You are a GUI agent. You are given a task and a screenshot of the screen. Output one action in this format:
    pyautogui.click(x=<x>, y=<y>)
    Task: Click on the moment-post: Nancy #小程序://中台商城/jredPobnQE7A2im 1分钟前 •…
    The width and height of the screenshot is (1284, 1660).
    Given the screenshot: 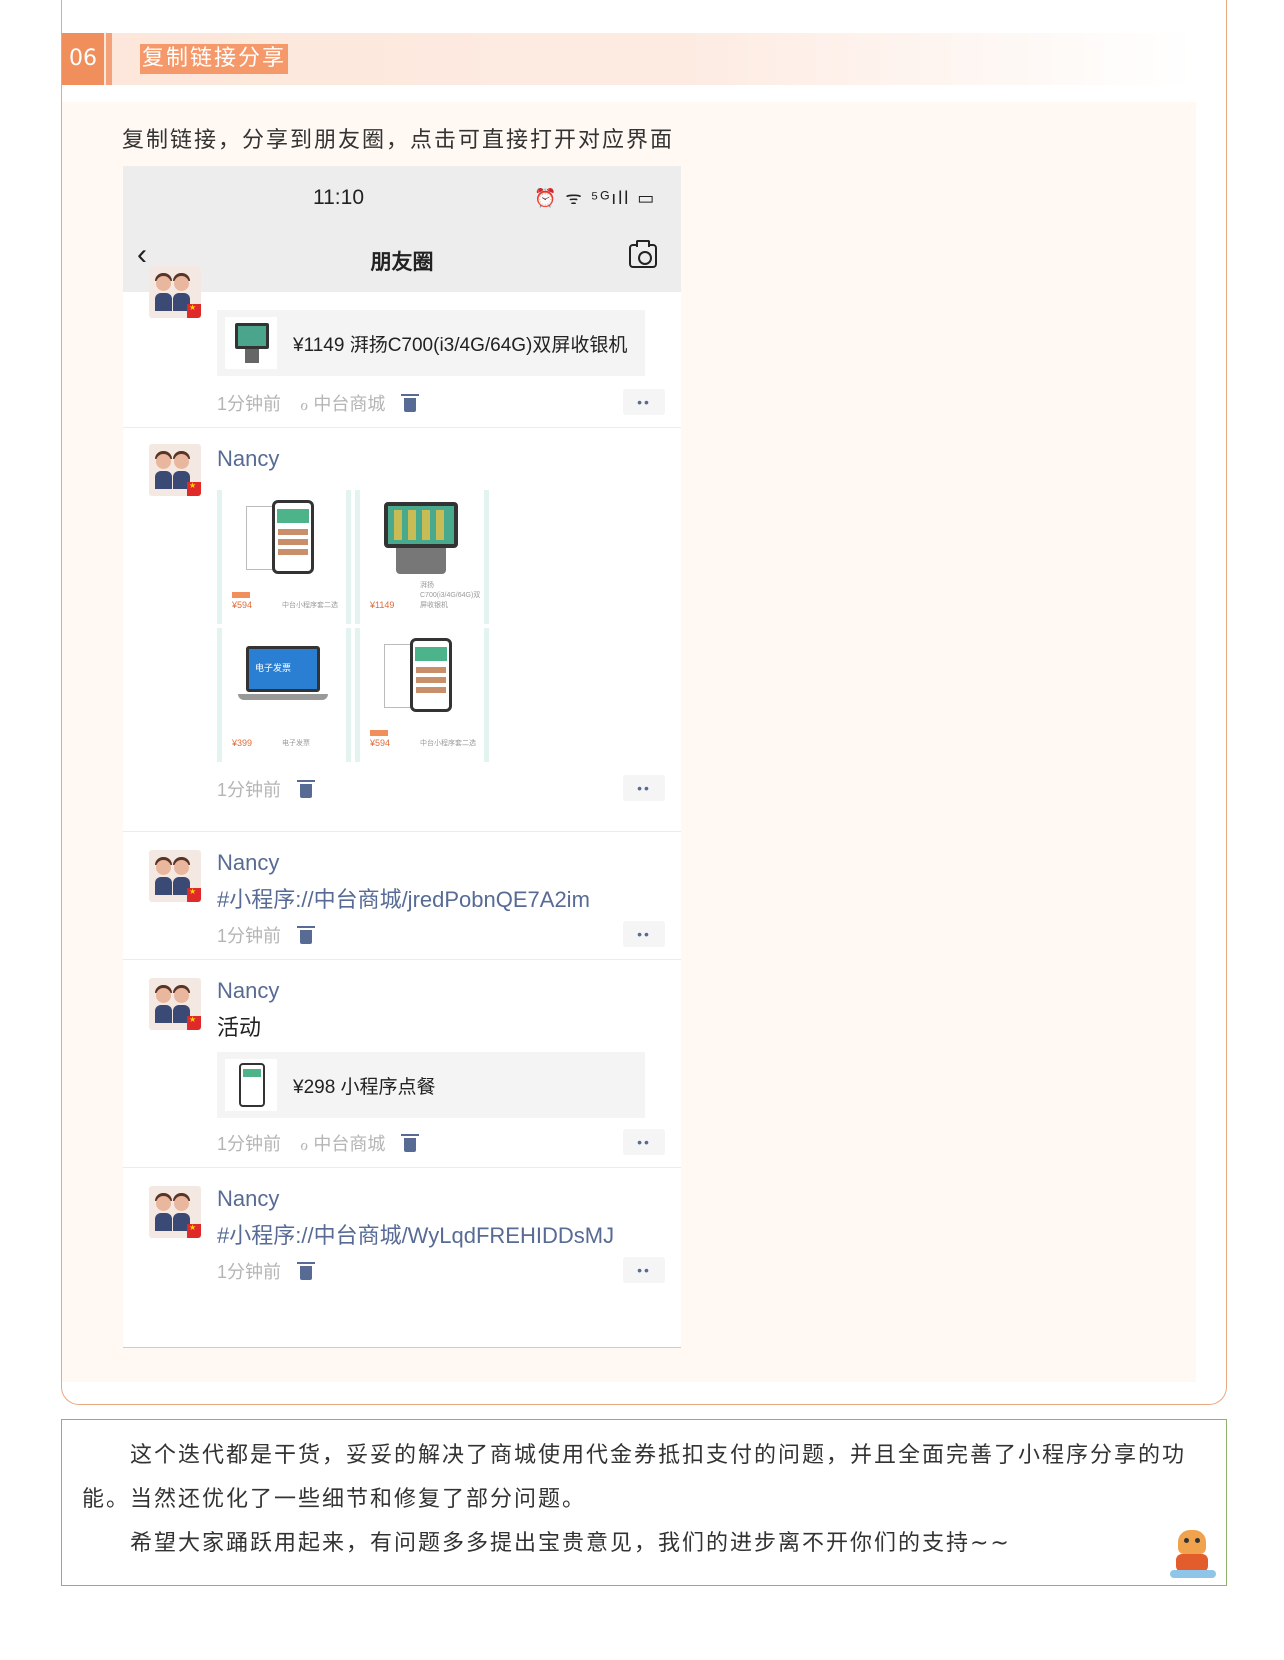 What is the action you would take?
    pyautogui.click(x=402, y=896)
    